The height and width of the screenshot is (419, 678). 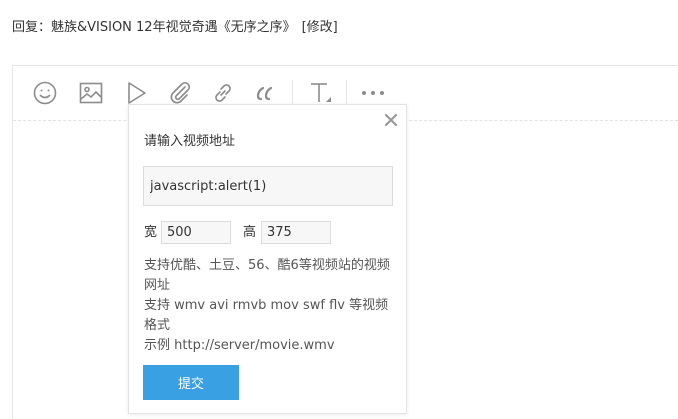 What do you see at coordinates (91, 93) in the screenshot?
I see `image-icon` at bounding box center [91, 93].